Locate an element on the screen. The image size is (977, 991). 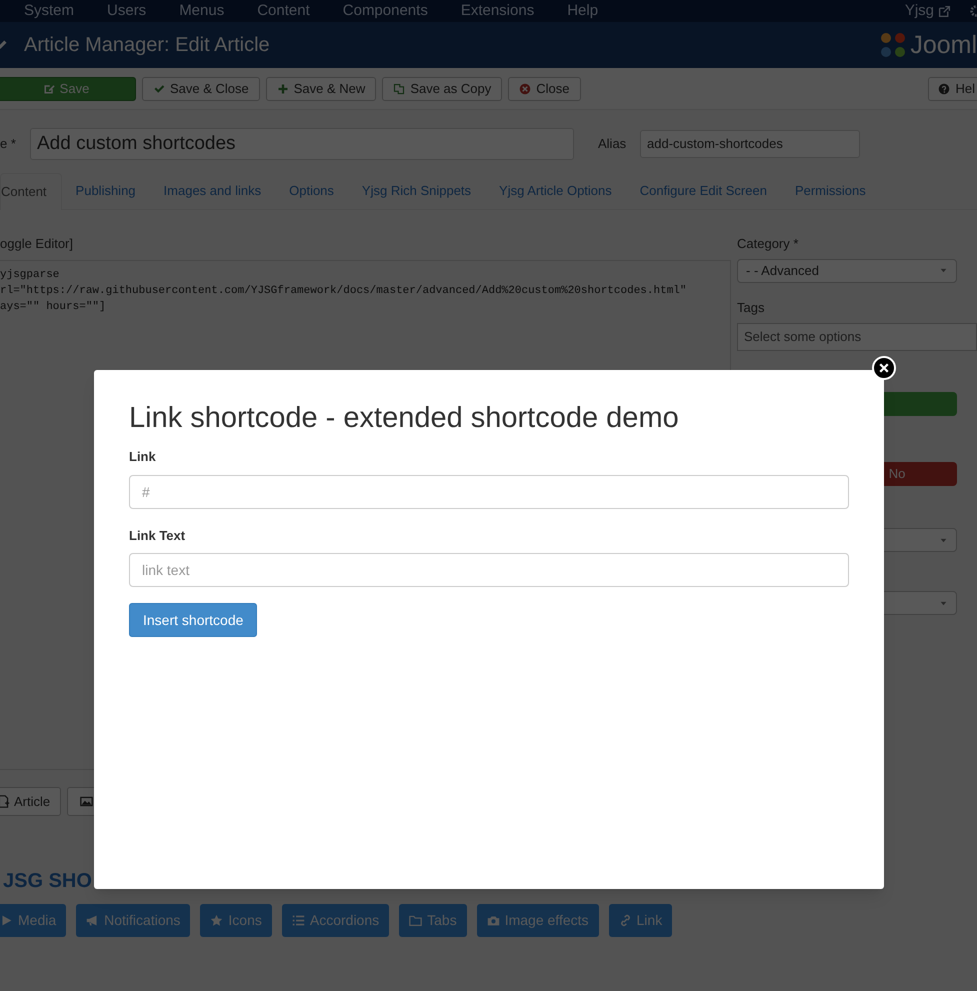
field-label: Category * is located at coordinates (768, 244).